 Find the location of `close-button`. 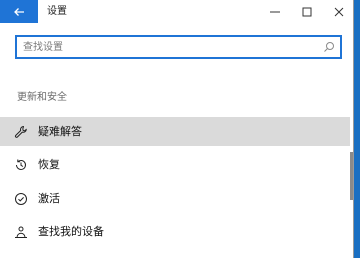

close-button is located at coordinates (339, 11).